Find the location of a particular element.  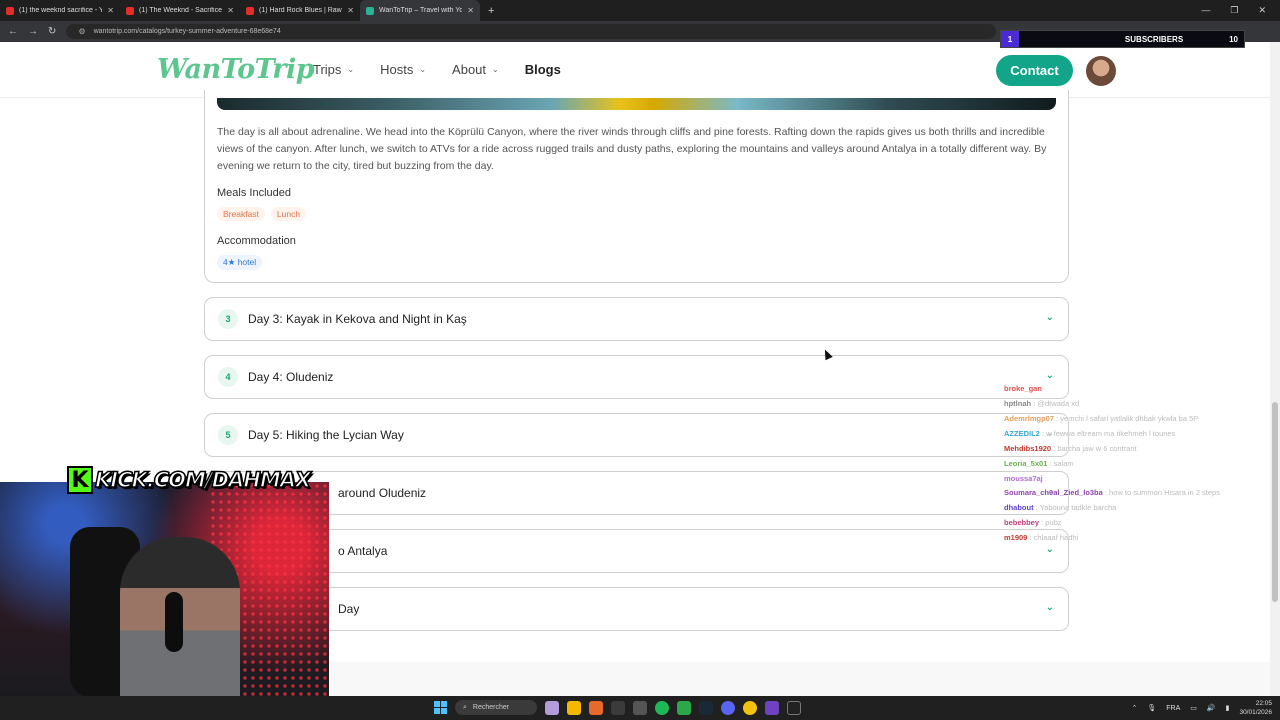

nav-hosts: Hosts ⌄ is located at coordinates (403, 69).